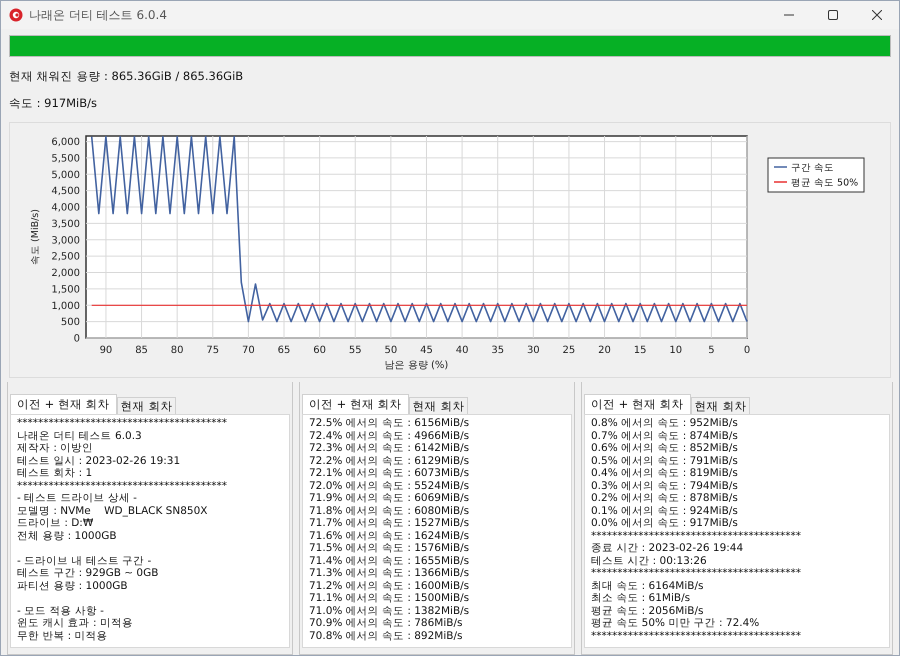  Describe the element at coordinates (177, 350) in the screenshot. I see `x-tick-label: 80` at that location.